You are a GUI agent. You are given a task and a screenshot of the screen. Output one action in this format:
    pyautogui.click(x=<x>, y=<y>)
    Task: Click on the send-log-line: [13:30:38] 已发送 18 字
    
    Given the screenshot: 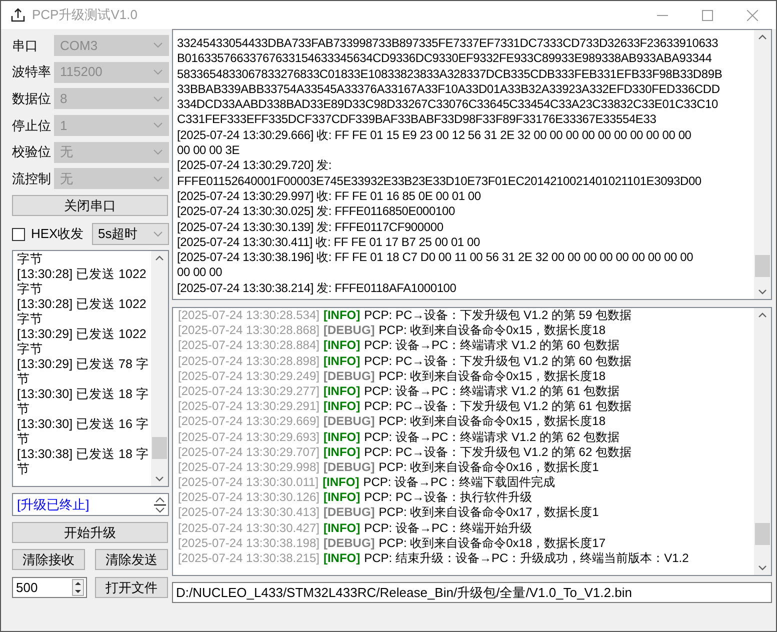 What is the action you would take?
    pyautogui.click(x=83, y=454)
    